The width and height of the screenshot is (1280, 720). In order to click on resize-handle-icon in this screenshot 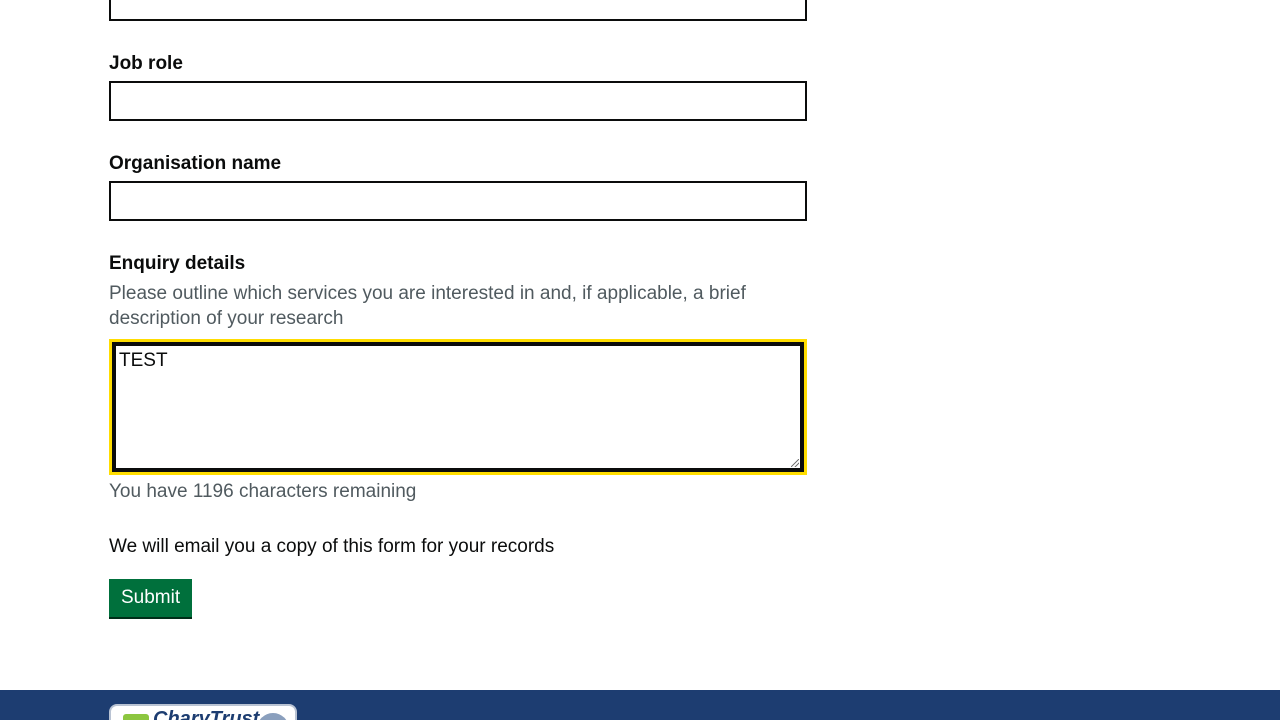, I will do `click(795, 463)`.